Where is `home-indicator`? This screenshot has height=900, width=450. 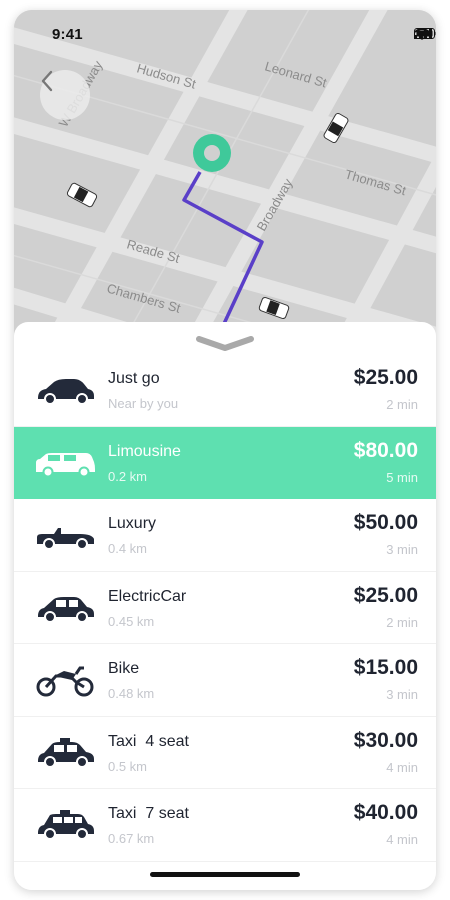
home-indicator is located at coordinates (225, 874).